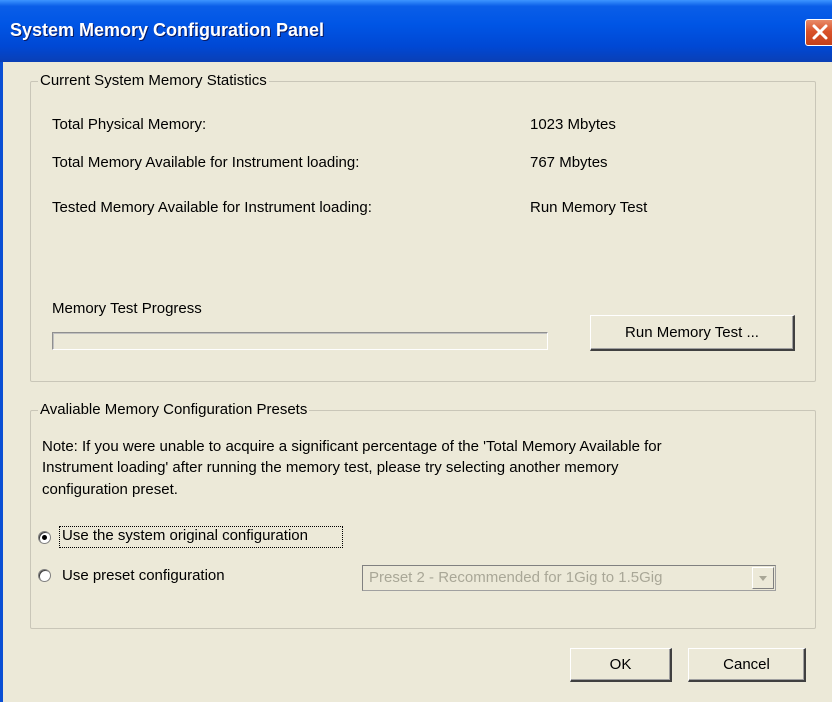 This screenshot has width=832, height=702. Describe the element at coordinates (416, 31) in the screenshot. I see `title-bar: System Memory Configuration Panel` at that location.